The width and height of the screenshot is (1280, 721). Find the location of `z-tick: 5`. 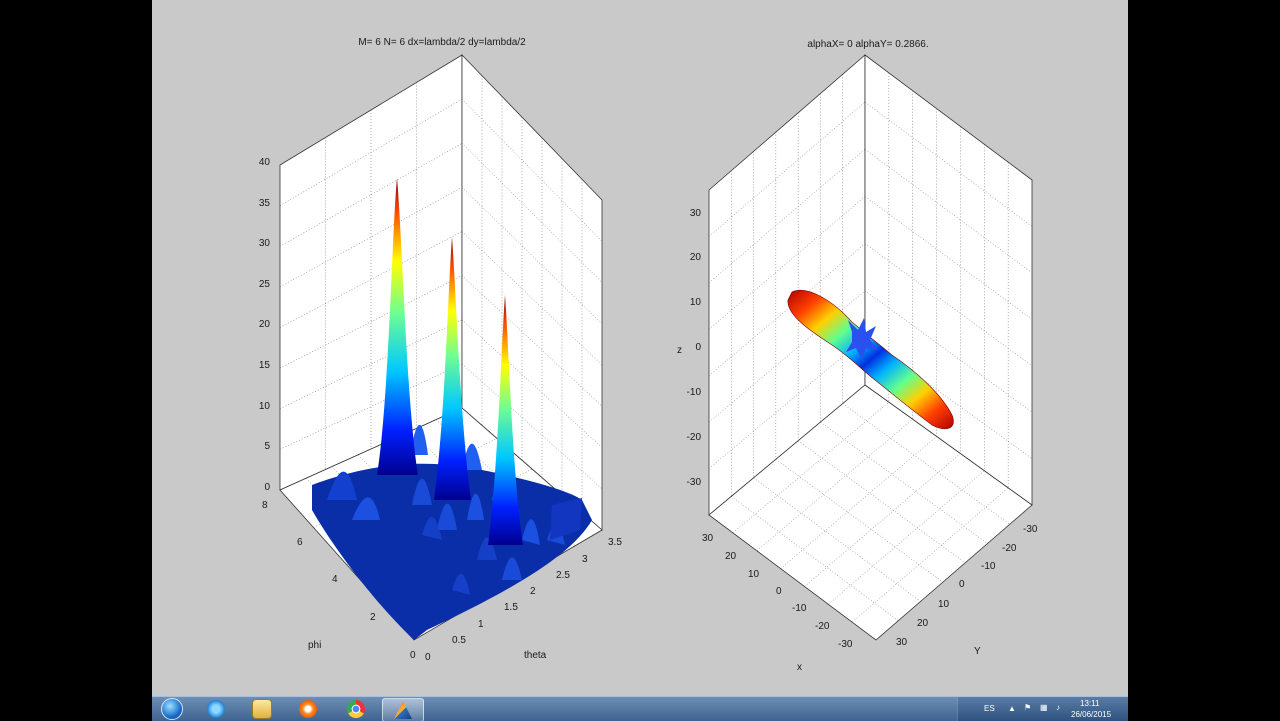

z-tick: 5 is located at coordinates (267, 446).